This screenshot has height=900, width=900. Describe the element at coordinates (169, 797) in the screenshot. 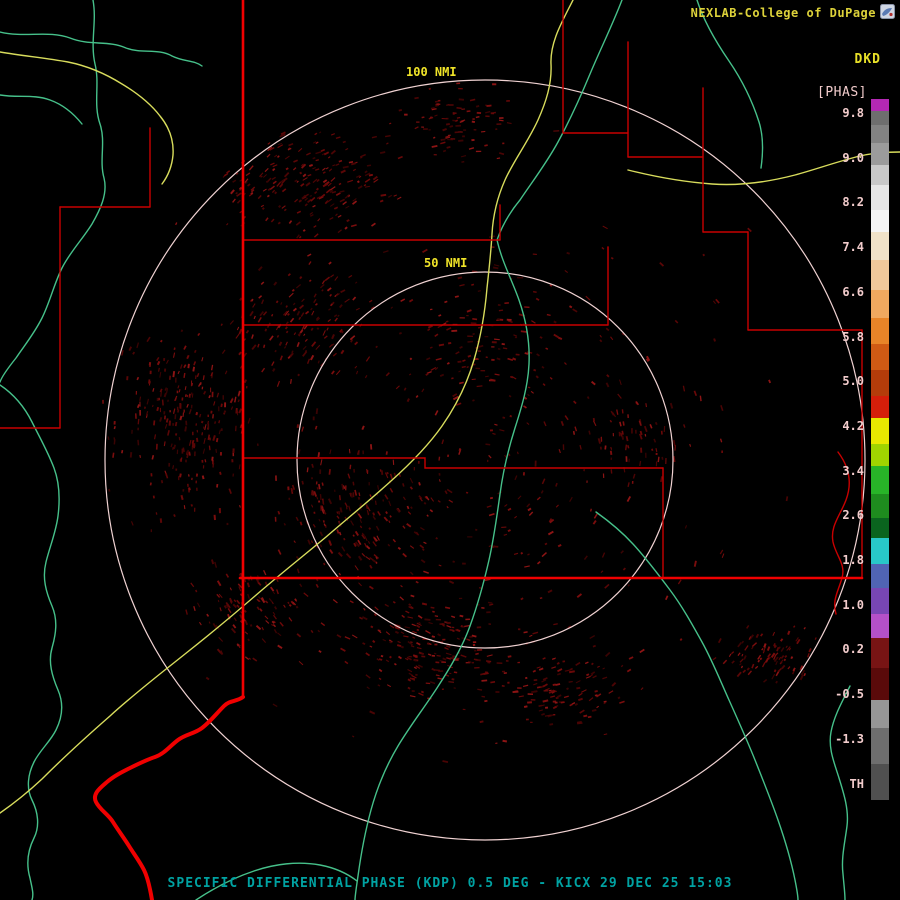

I see `state-border-river` at that location.